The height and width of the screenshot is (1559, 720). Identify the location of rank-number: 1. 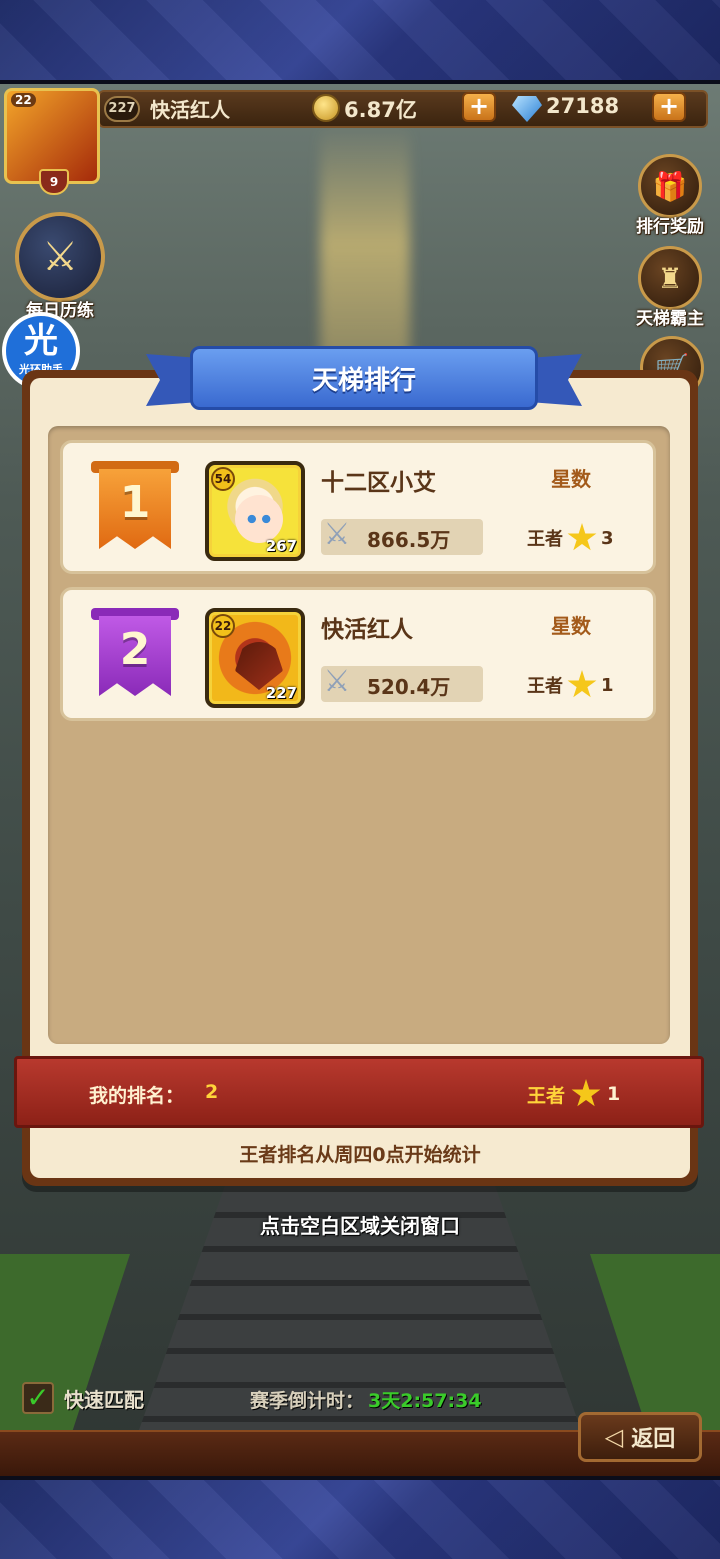
(135, 502).